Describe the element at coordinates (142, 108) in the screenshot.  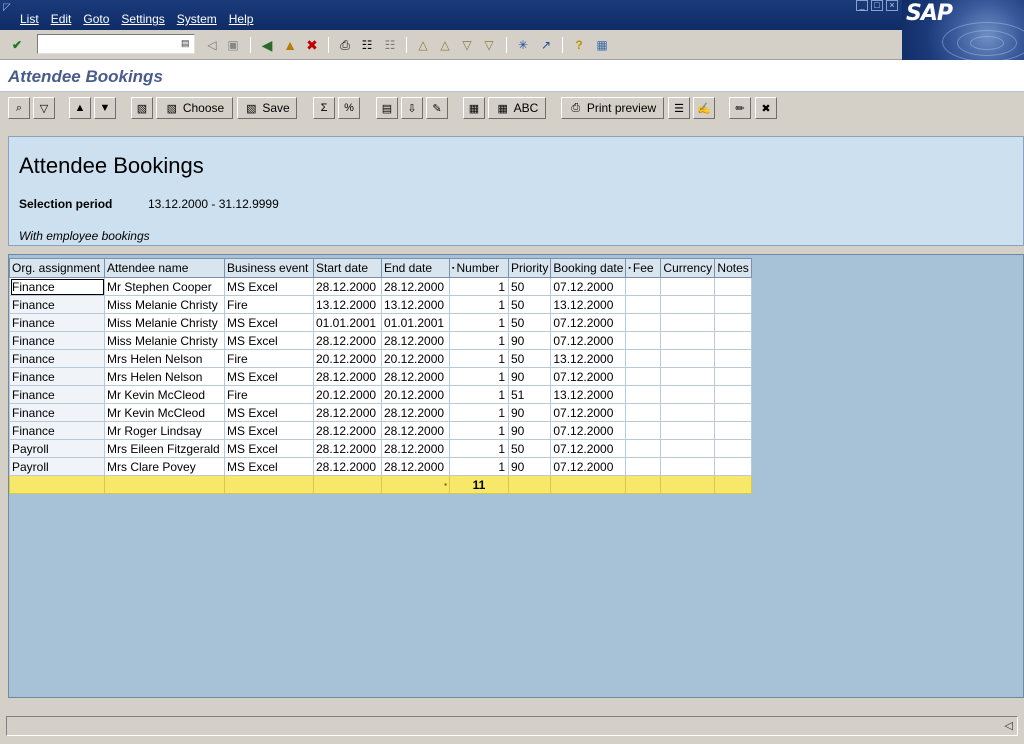
I see `current-layout-button: ▧` at that location.